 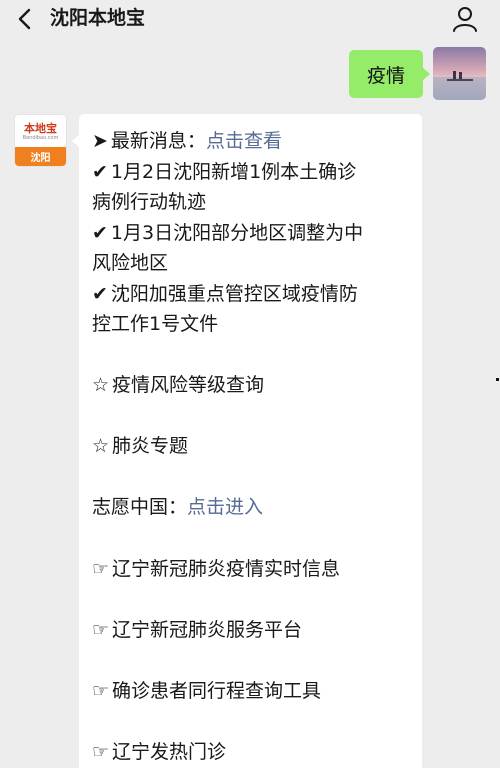 What do you see at coordinates (140, 507) in the screenshot?
I see `volunteer-label: 志愿中国：` at bounding box center [140, 507].